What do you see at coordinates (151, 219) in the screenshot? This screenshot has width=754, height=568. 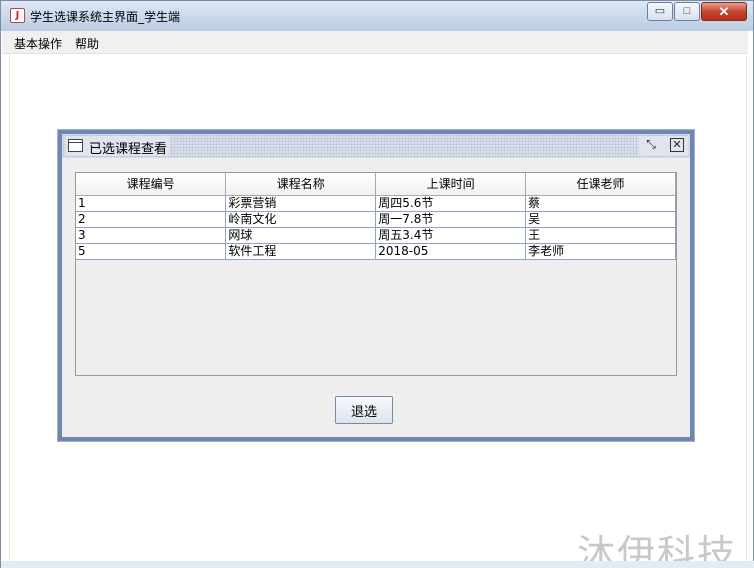 I see `table-cell: 2` at bounding box center [151, 219].